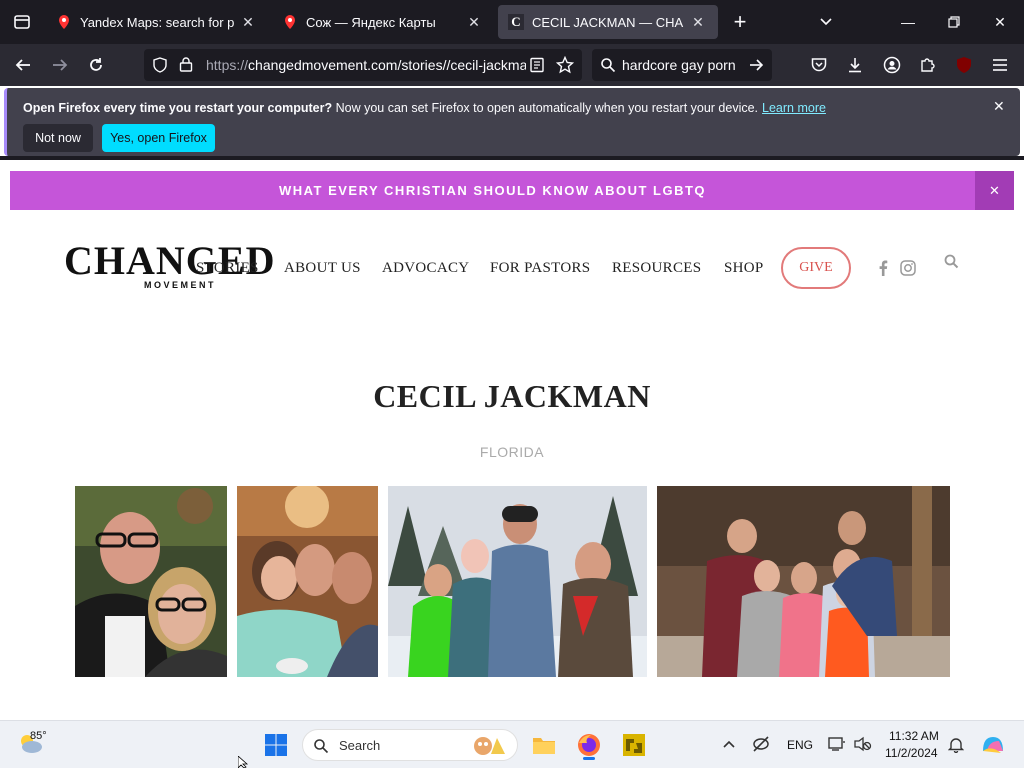 Image resolution: width=1024 pixels, height=768 pixels. Describe the element at coordinates (803, 581) in the screenshot. I see `photo-family-village` at that location.